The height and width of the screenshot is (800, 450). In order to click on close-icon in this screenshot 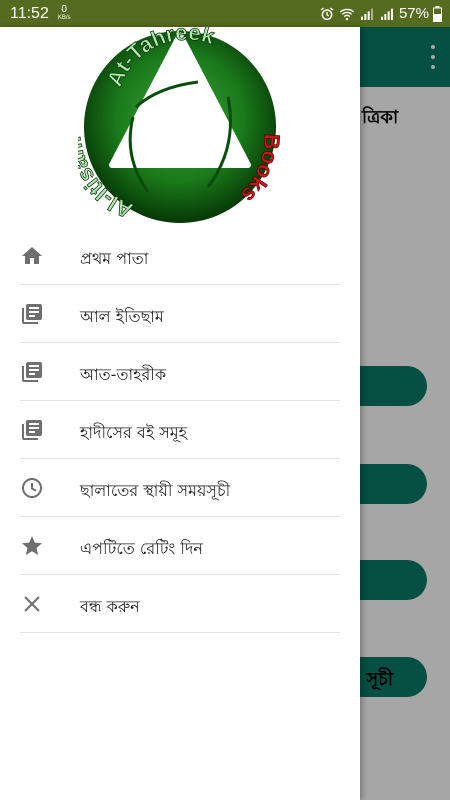, I will do `click(32, 604)`.